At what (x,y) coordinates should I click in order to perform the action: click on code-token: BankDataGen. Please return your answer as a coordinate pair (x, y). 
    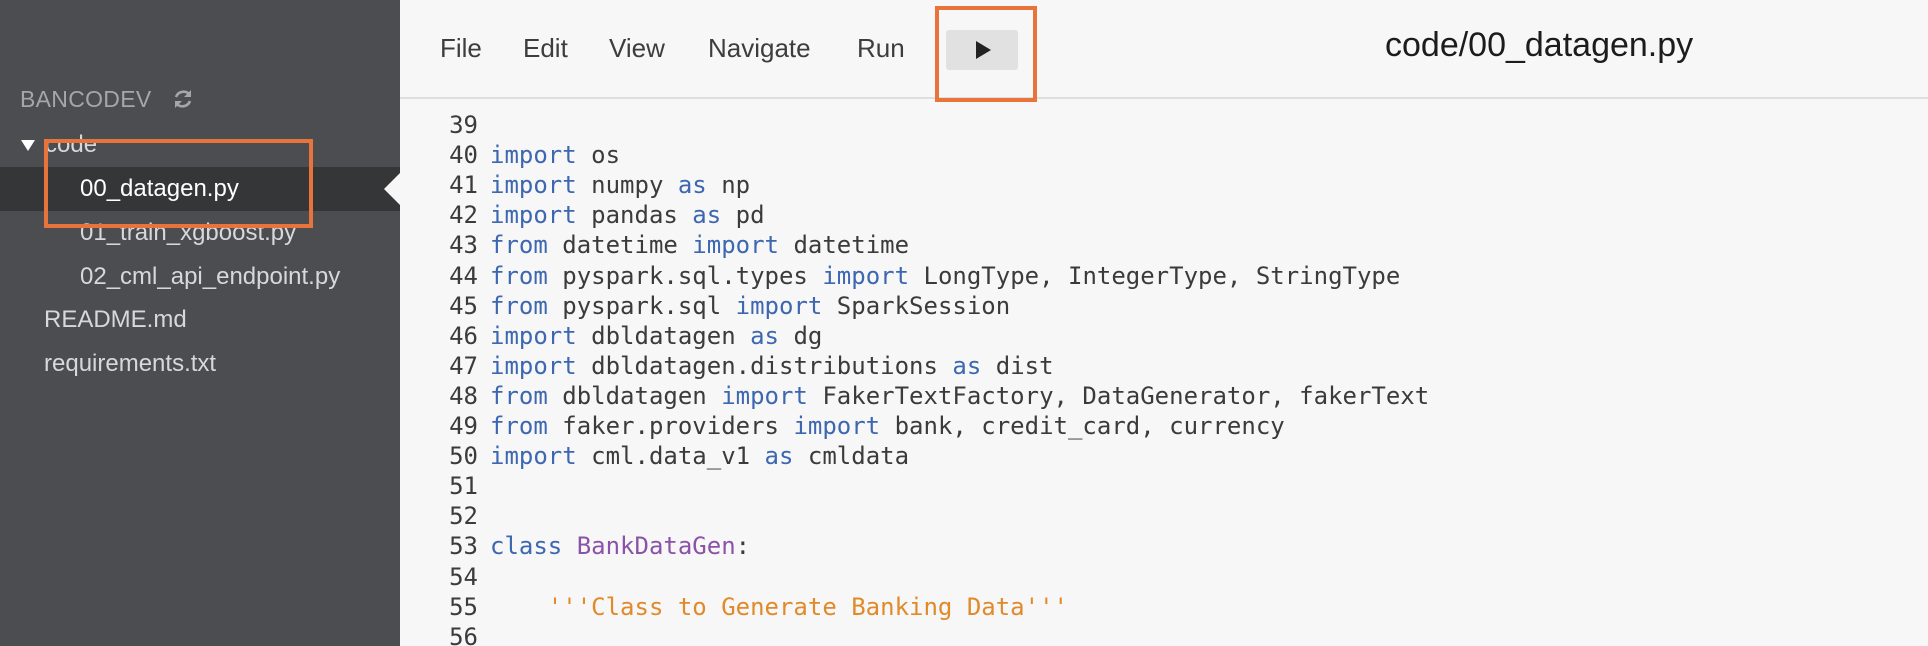
    Looking at the image, I should click on (656, 546).